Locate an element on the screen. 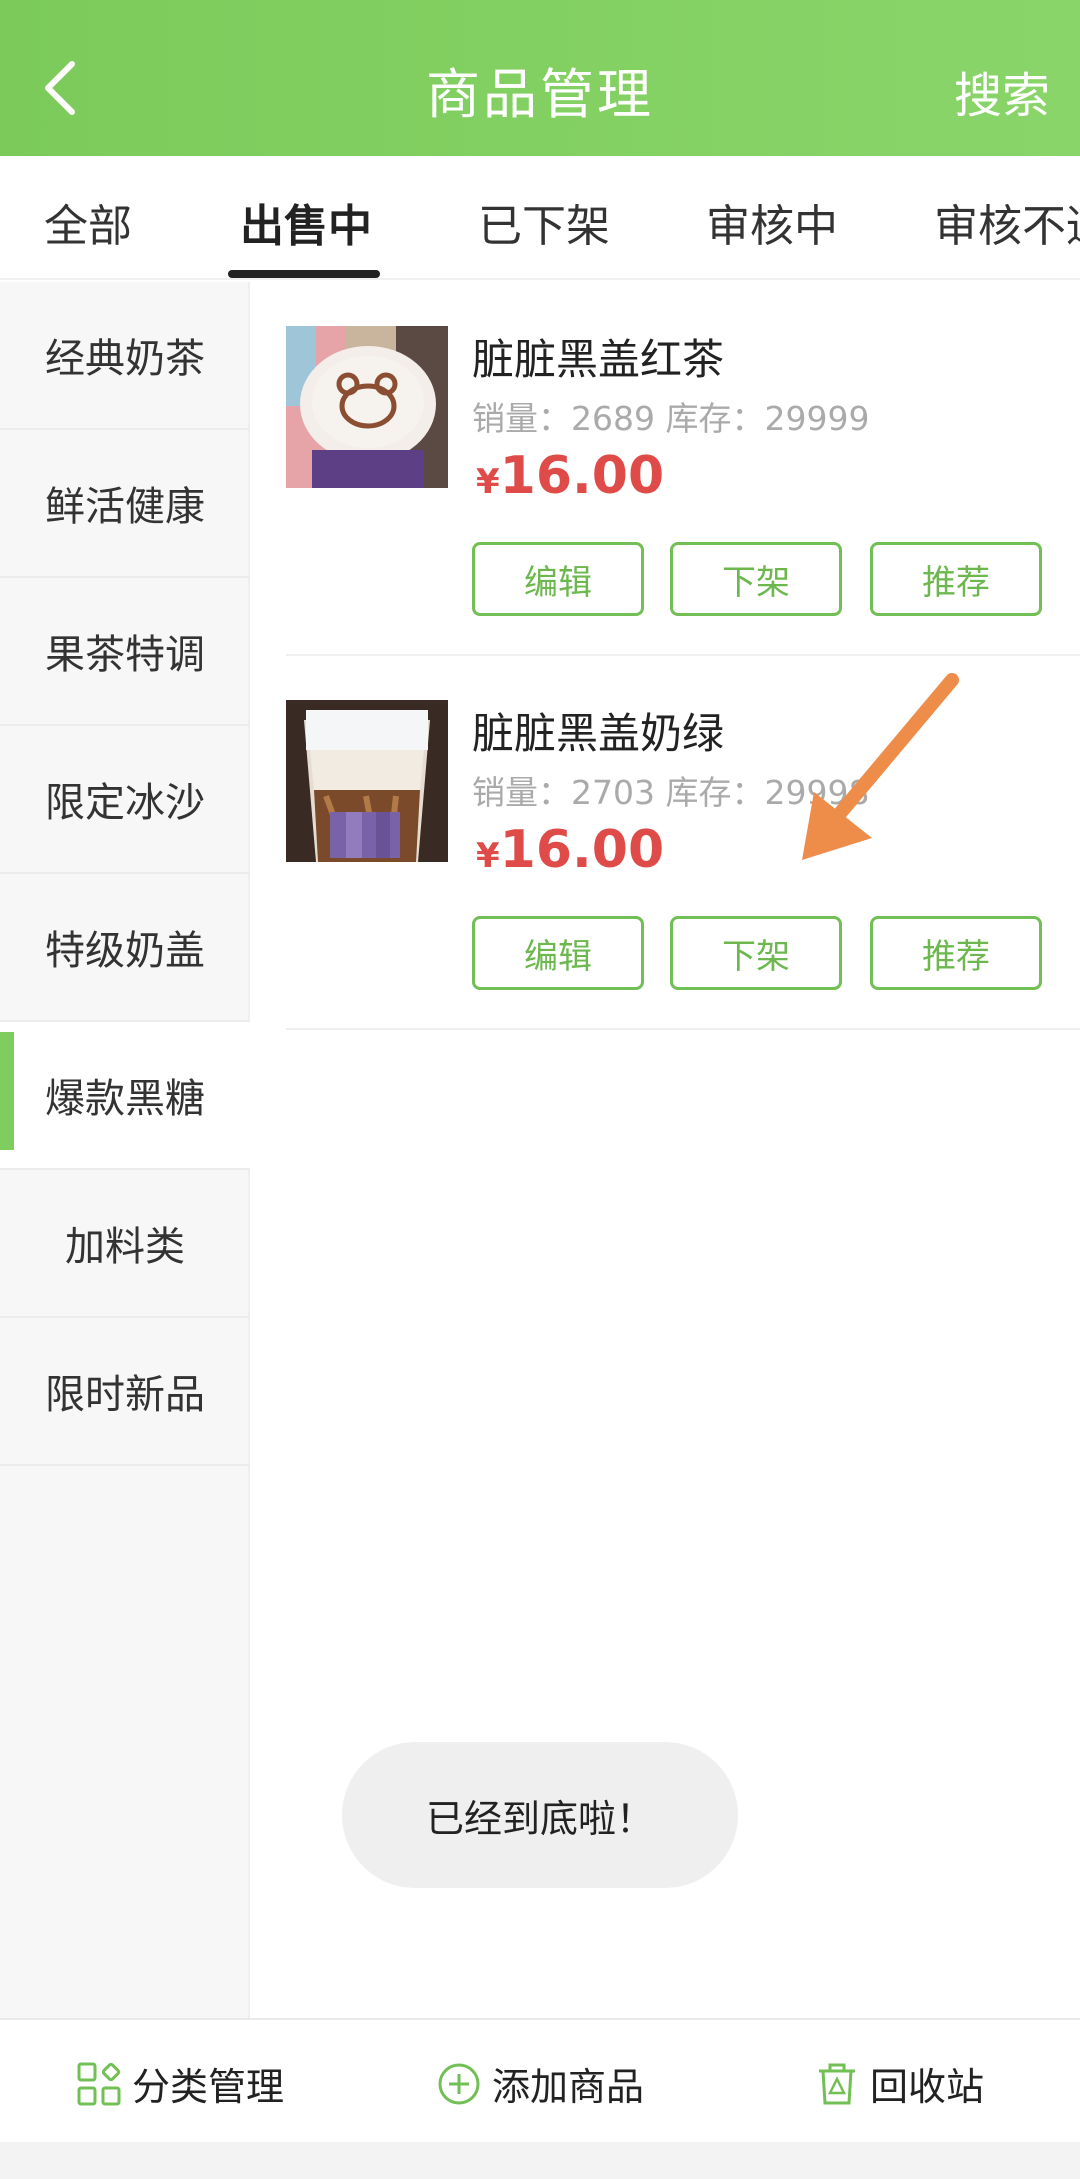 This screenshot has height=2179, width=1080. category-item: 限时新品 is located at coordinates (125, 1392).